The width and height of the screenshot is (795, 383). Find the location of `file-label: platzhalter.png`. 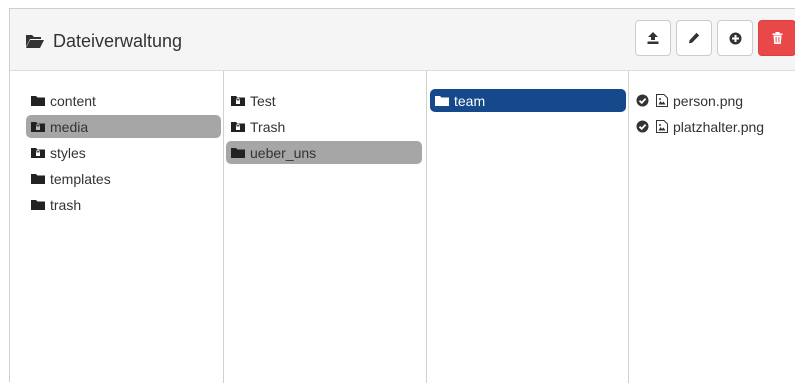

file-label: platzhalter.png is located at coordinates (719, 126).